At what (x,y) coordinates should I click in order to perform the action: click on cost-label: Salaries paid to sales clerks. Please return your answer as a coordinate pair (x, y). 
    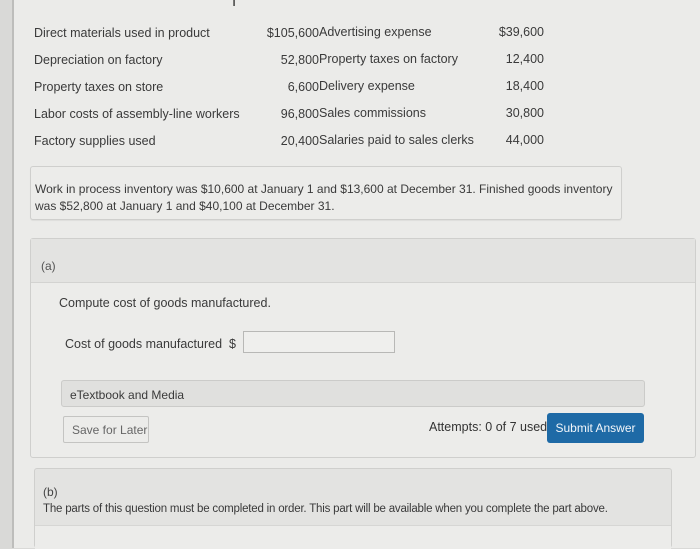
    Looking at the image, I should click on (396, 140).